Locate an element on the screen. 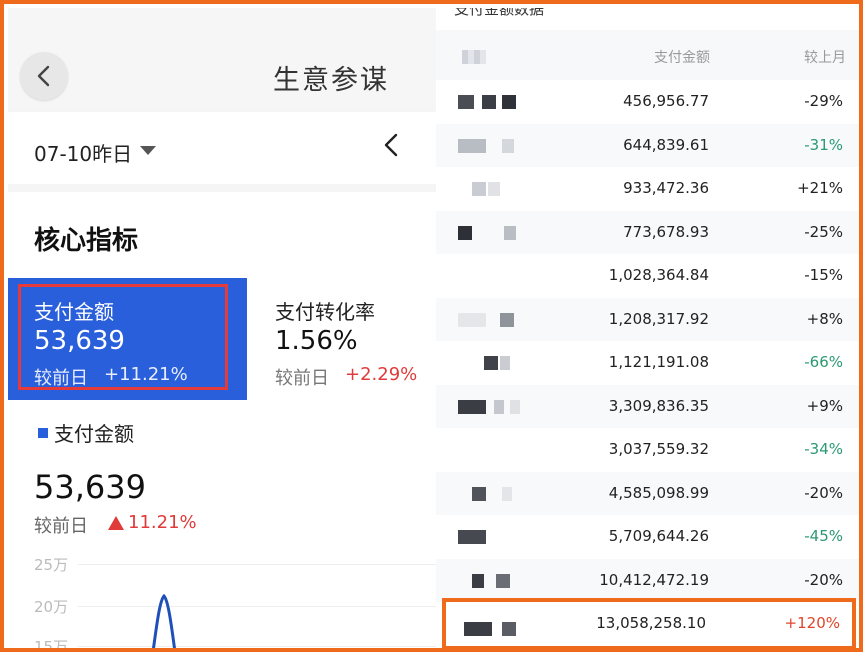 The image size is (863, 652). row-change: +120% is located at coordinates (812, 623).